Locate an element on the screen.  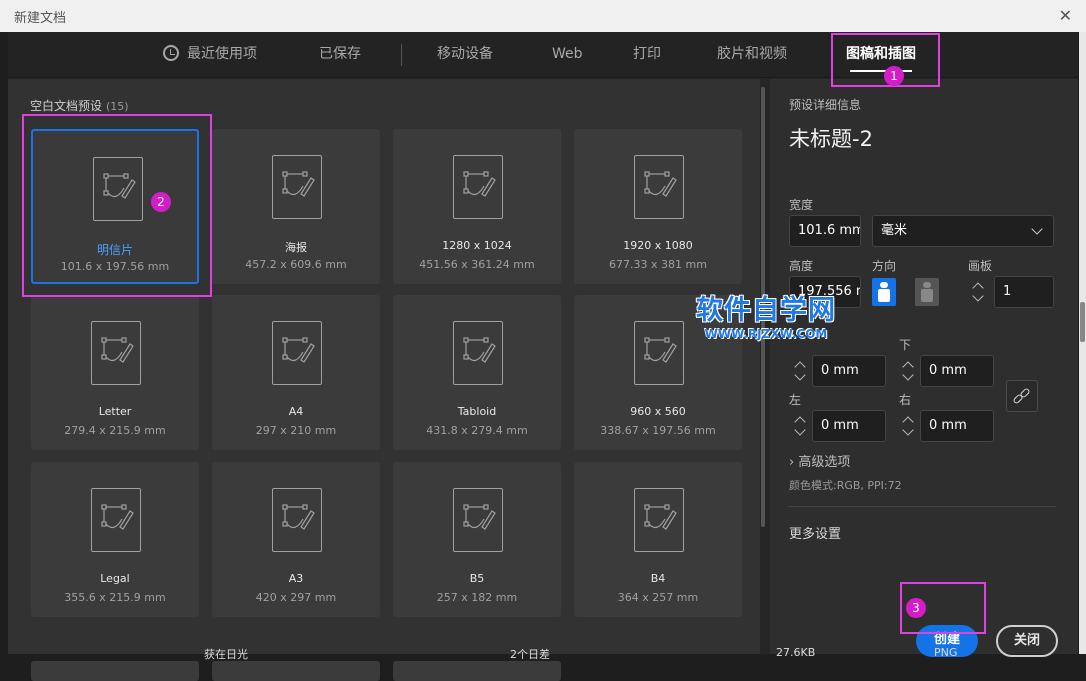
preset-name: 海报 is located at coordinates (296, 247).